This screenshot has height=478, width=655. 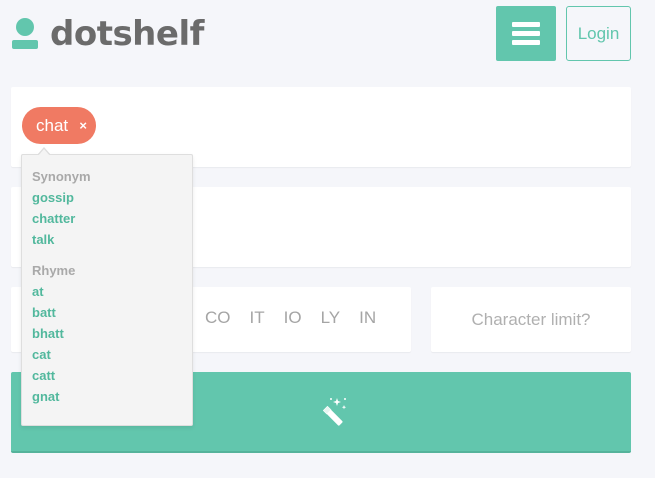 What do you see at coordinates (112, 200) in the screenshot?
I see `suggestion-item: gossip` at bounding box center [112, 200].